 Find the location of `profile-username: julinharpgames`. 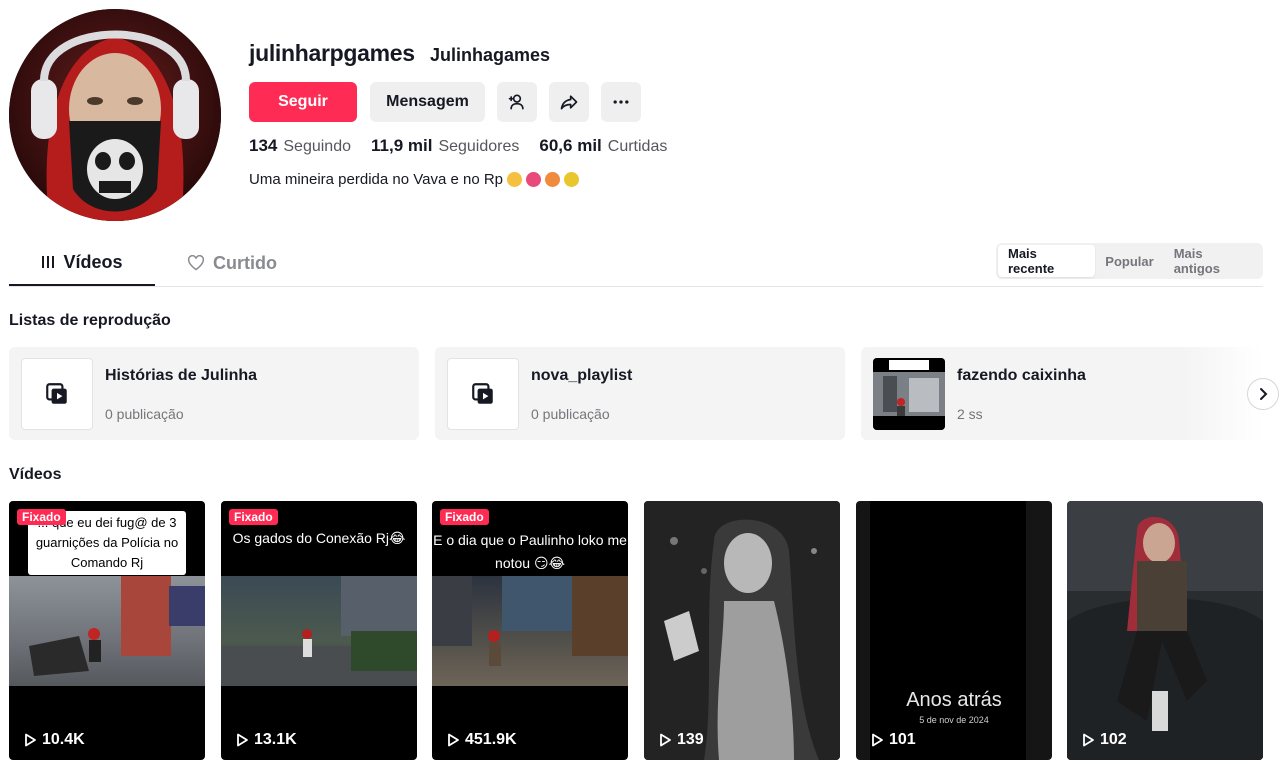

profile-username: julinharpgames is located at coordinates (332, 53).